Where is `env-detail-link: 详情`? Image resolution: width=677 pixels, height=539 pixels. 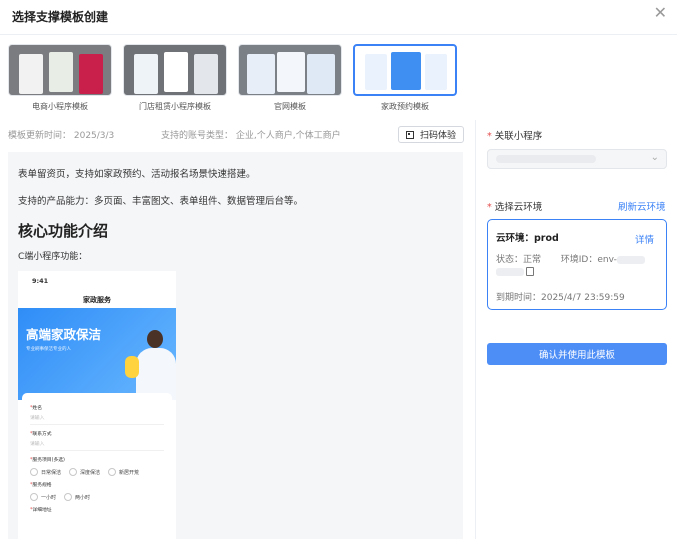 env-detail-link: 详情 is located at coordinates (644, 239).